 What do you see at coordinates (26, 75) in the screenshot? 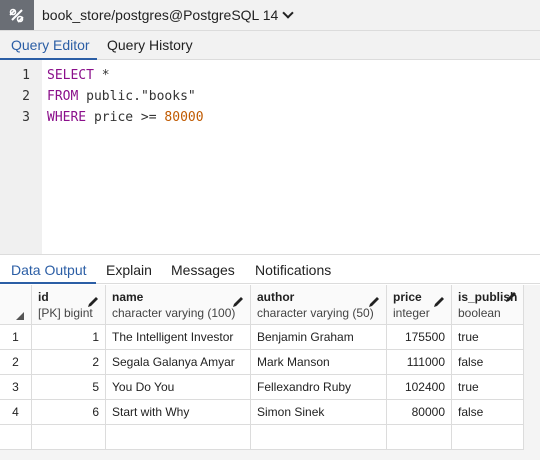
I see `line-number: 1` at bounding box center [26, 75].